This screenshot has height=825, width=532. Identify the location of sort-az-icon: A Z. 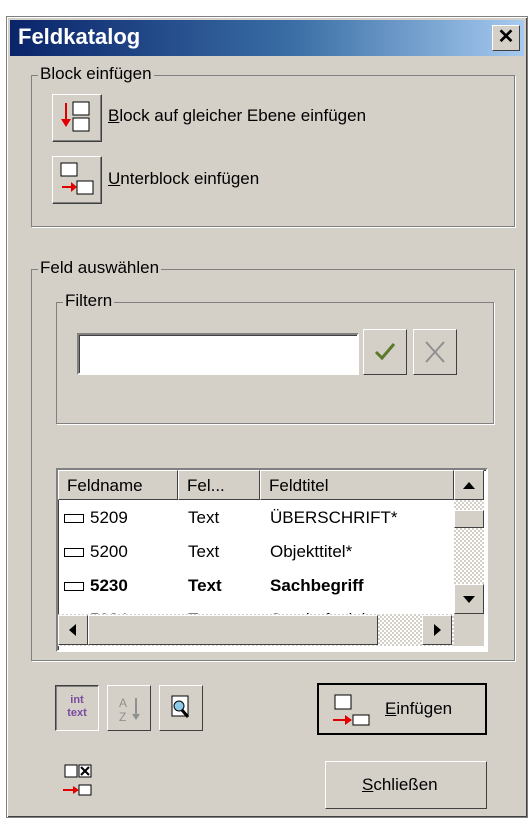
(129, 710).